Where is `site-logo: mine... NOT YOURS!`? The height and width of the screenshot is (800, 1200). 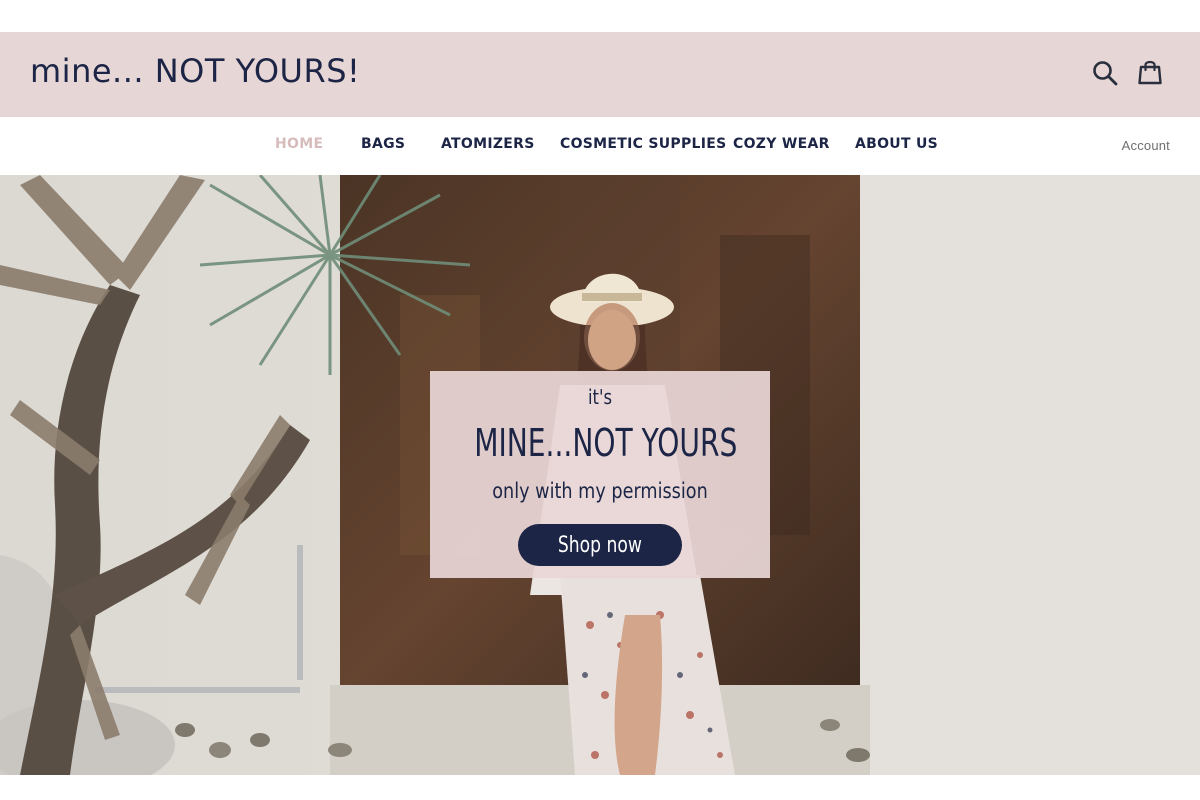 site-logo: mine... NOT YOURS! is located at coordinates (195, 71).